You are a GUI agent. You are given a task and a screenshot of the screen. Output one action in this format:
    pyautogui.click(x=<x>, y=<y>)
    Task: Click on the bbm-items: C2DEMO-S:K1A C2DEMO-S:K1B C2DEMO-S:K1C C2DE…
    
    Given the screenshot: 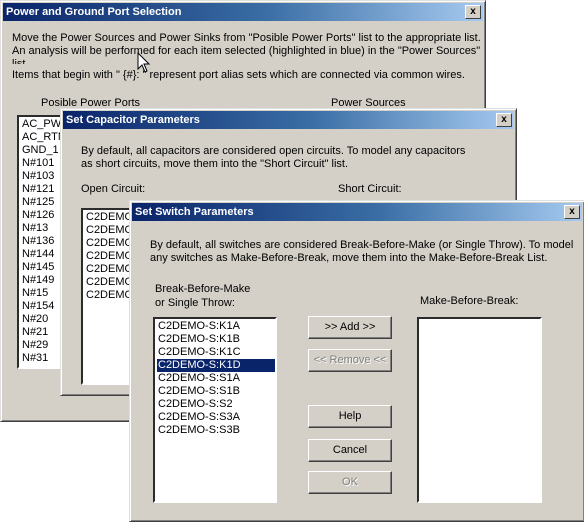 What is the action you would take?
    pyautogui.click(x=216, y=378)
    